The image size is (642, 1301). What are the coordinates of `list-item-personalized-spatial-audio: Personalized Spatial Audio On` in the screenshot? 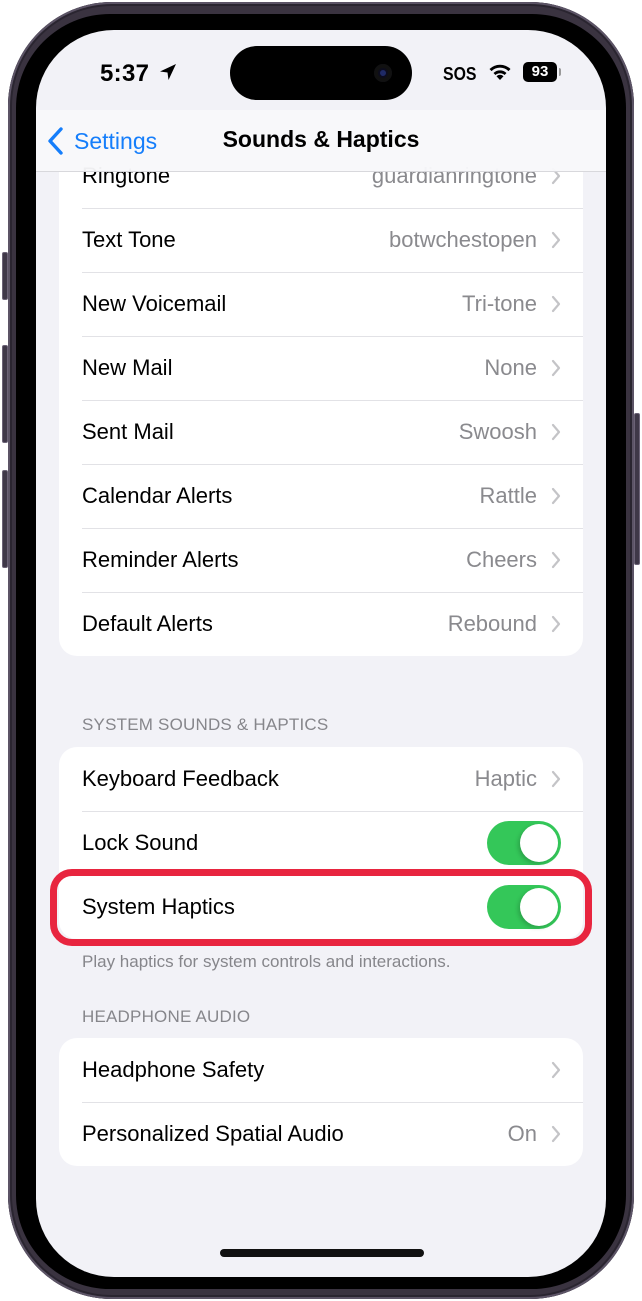 It's located at (321, 1134).